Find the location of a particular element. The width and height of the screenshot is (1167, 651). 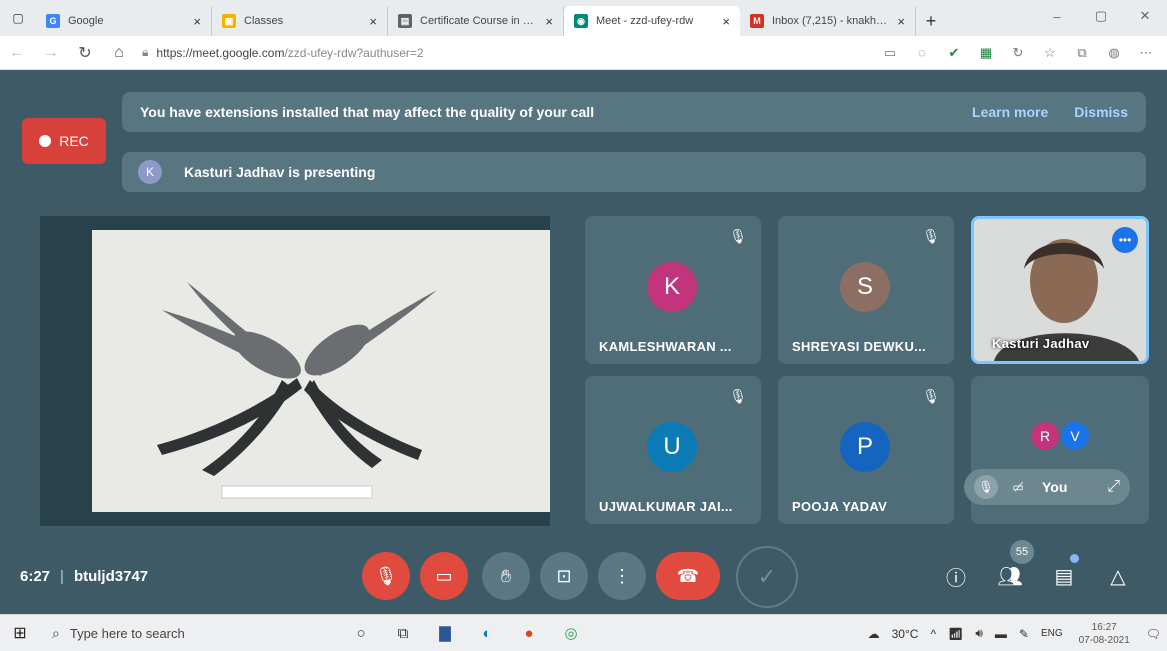

sheet-extension-icon: ▦ is located at coordinates (986, 53).